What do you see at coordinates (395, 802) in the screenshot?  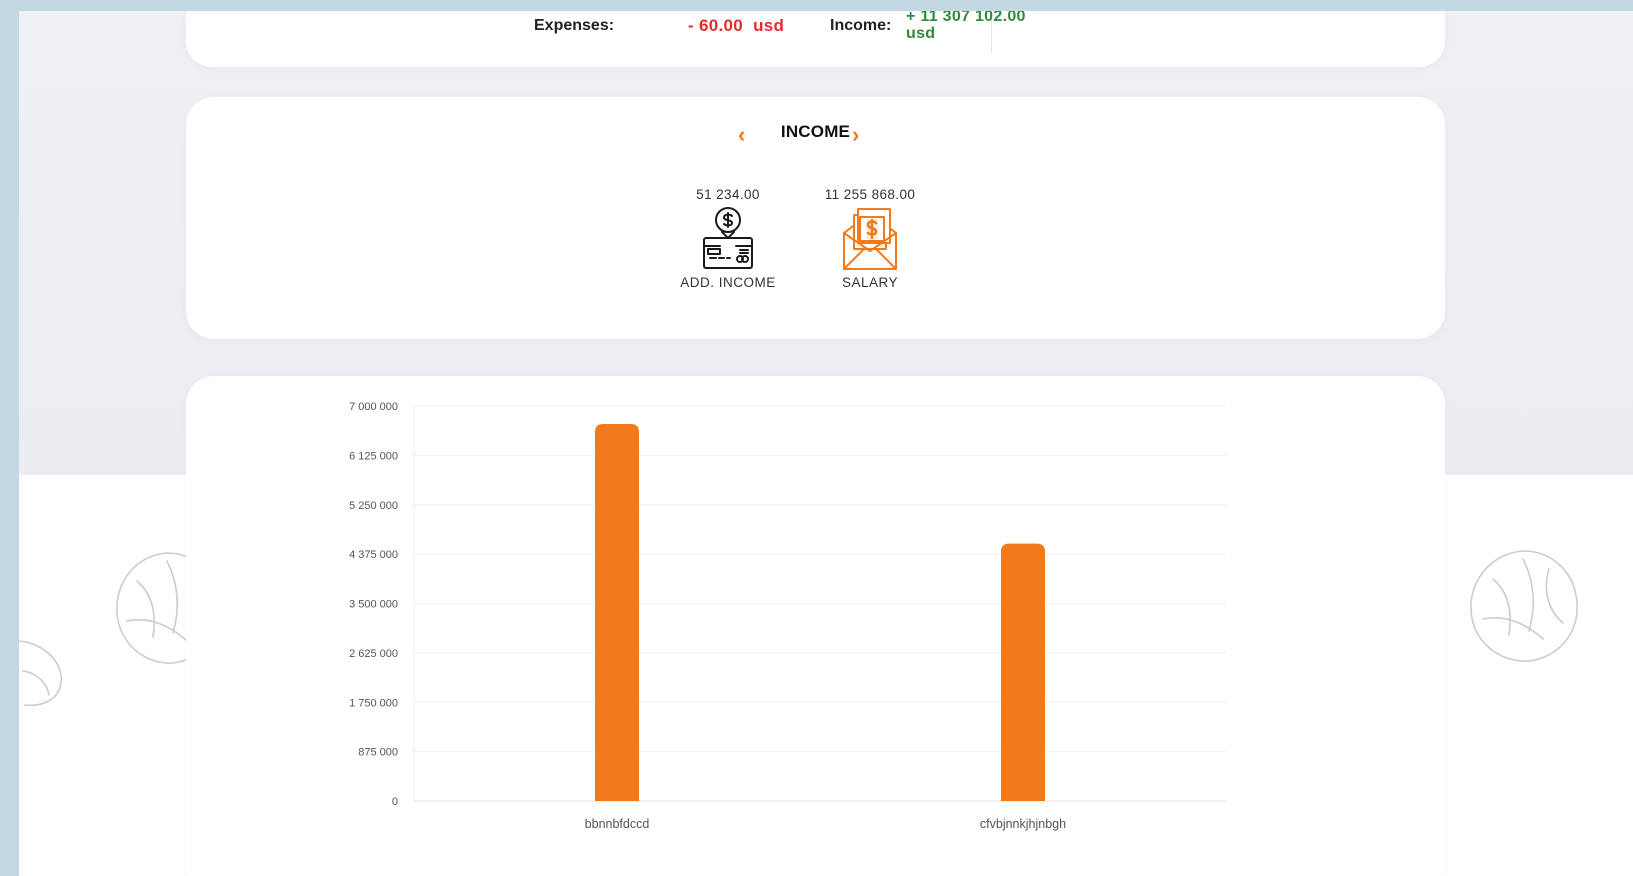 I see `y-tick-label: 0` at bounding box center [395, 802].